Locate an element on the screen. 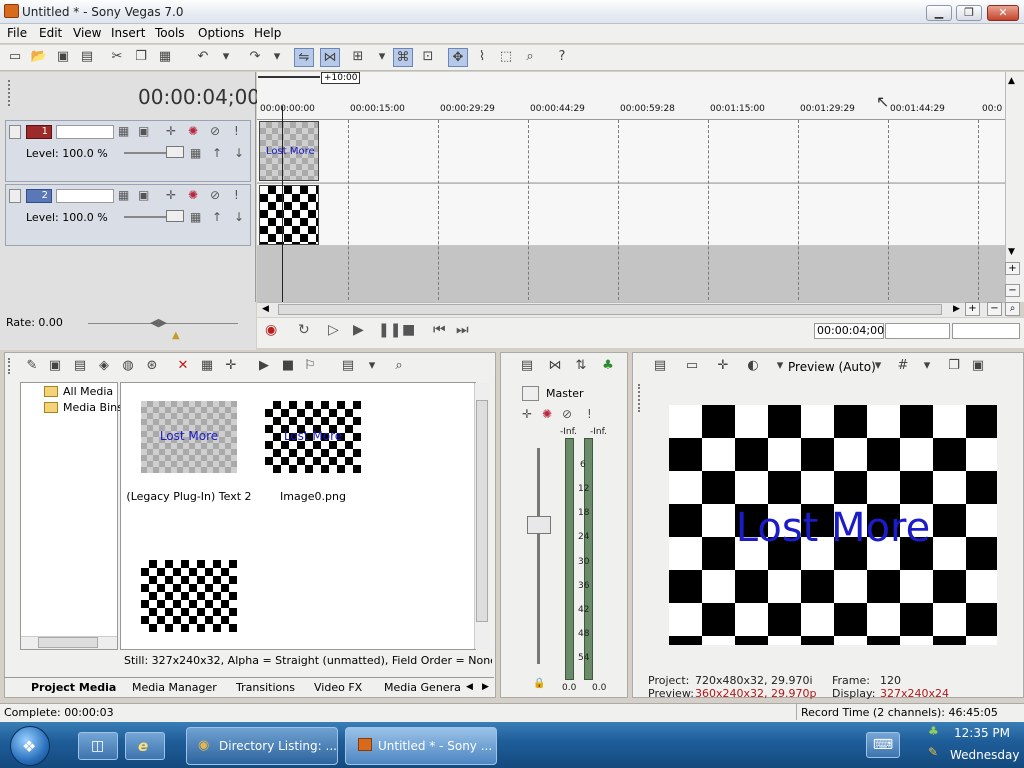 The width and height of the screenshot is (1024, 768). menu-options: Options is located at coordinates (221, 33).